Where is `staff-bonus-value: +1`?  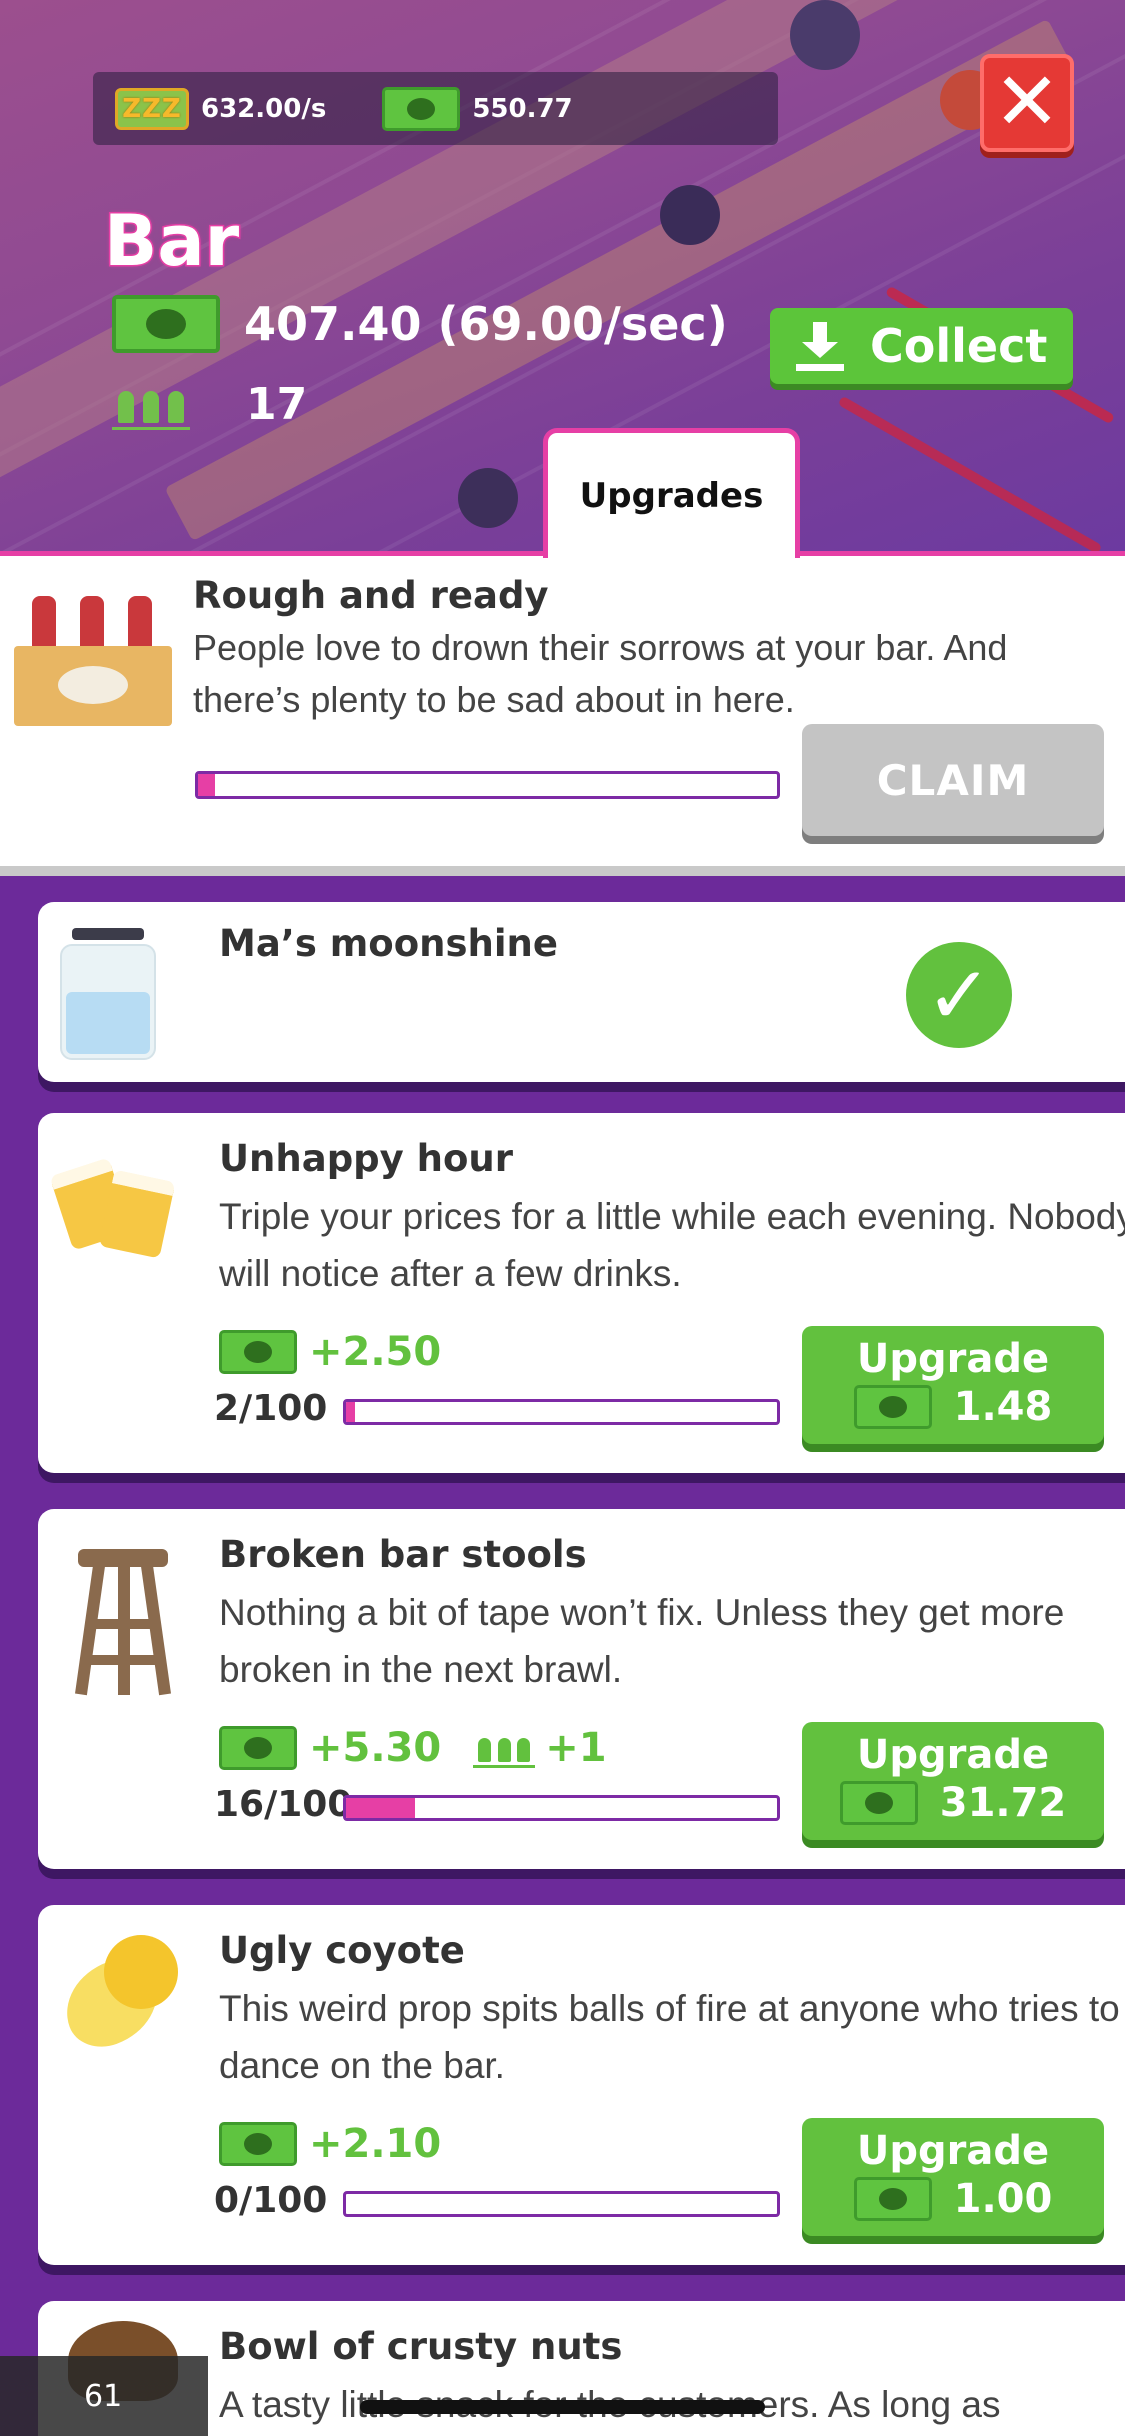 staff-bonus-value: +1 is located at coordinates (576, 1748).